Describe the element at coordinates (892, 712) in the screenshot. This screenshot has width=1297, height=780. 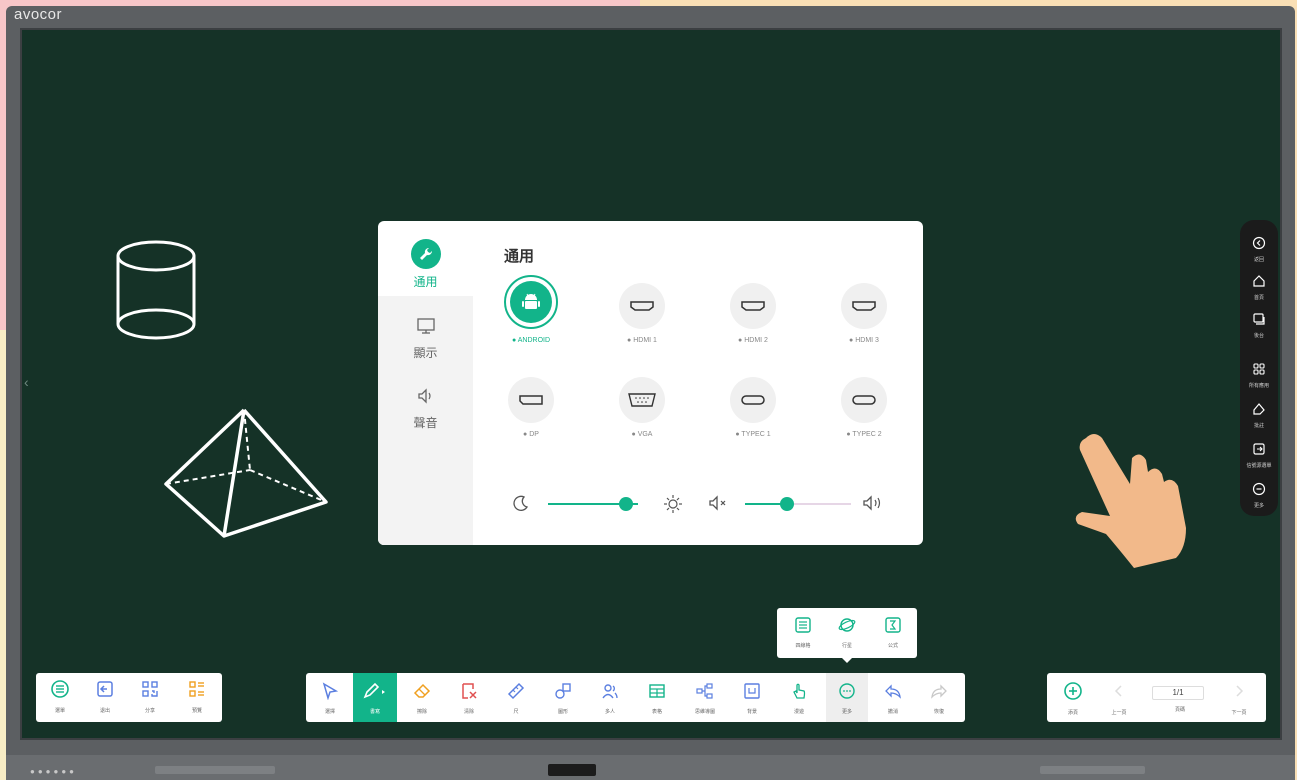
I see `tool-label: 撤消` at that location.